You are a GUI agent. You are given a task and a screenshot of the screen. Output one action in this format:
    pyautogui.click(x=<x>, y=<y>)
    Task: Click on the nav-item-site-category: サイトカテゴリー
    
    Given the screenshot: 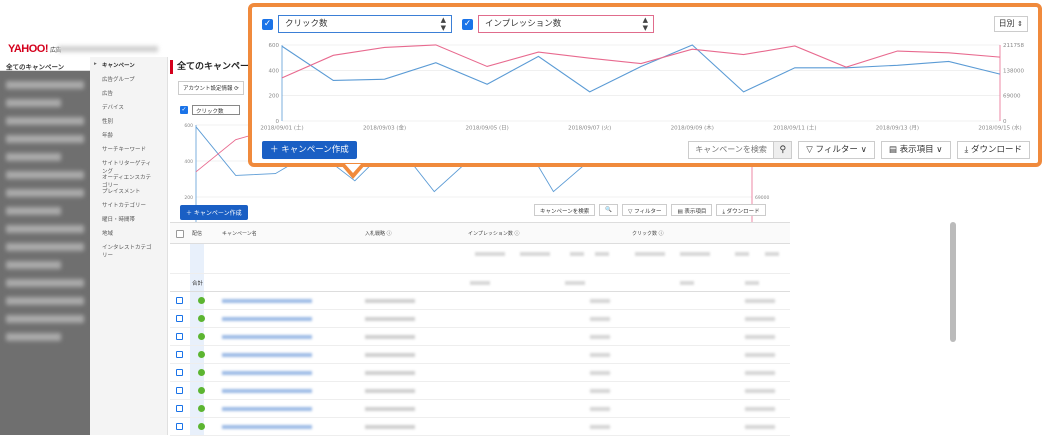 What is the action you would take?
    pyautogui.click(x=128, y=204)
    